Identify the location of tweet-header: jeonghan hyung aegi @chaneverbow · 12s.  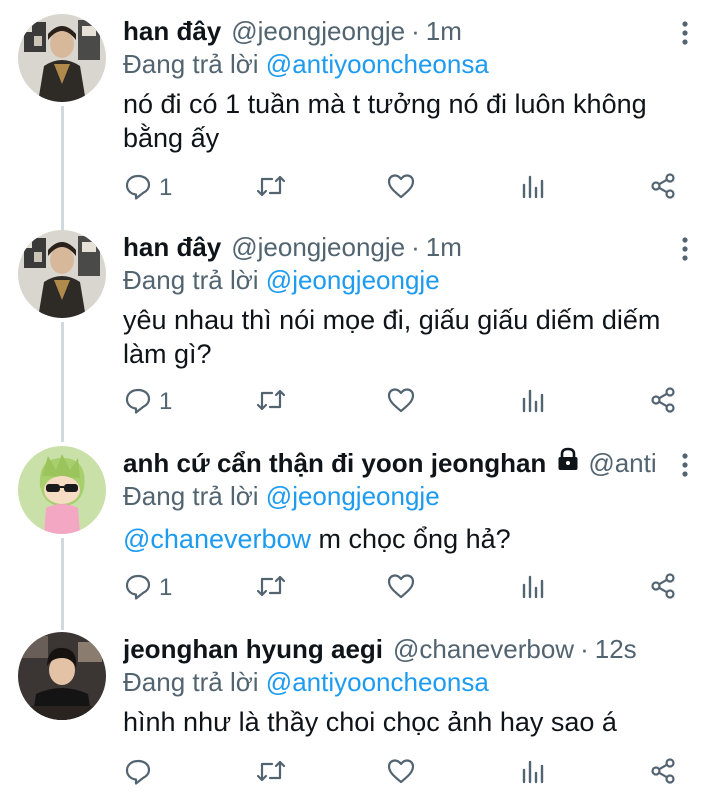
(389, 649).